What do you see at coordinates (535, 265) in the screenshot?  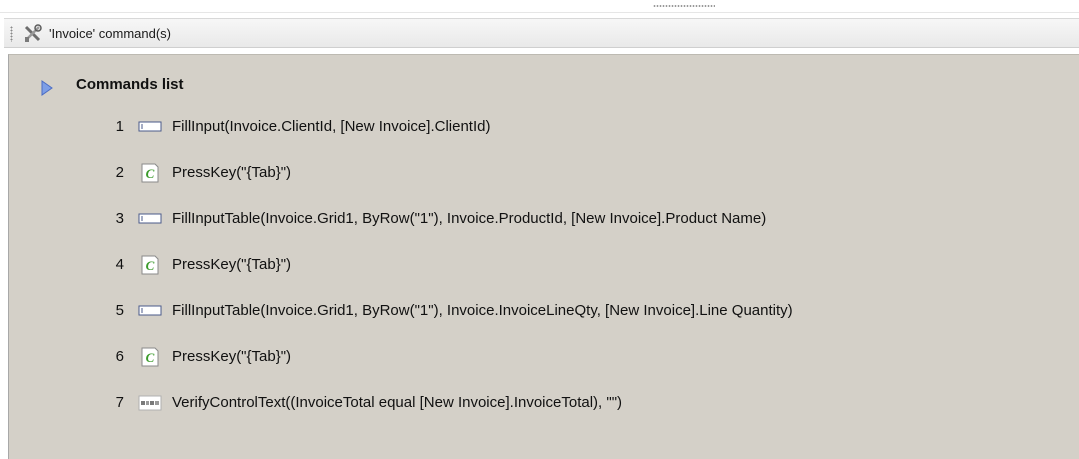 I see `command-row: 4 C PressKey("{Tab}")` at bounding box center [535, 265].